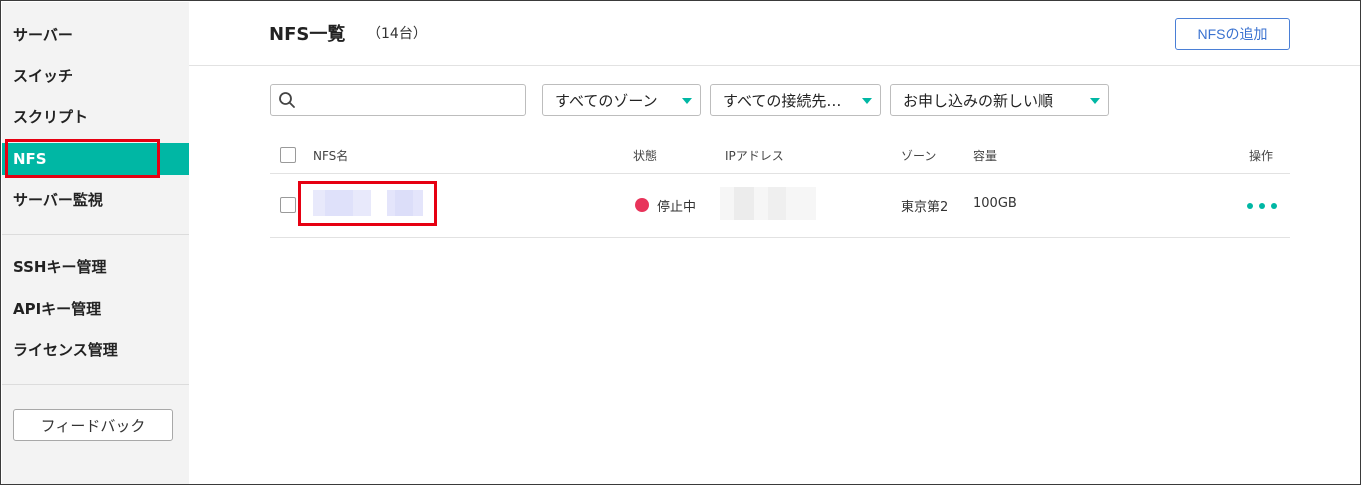 The height and width of the screenshot is (485, 1361). I want to click on select-all-checkbox, so click(288, 155).